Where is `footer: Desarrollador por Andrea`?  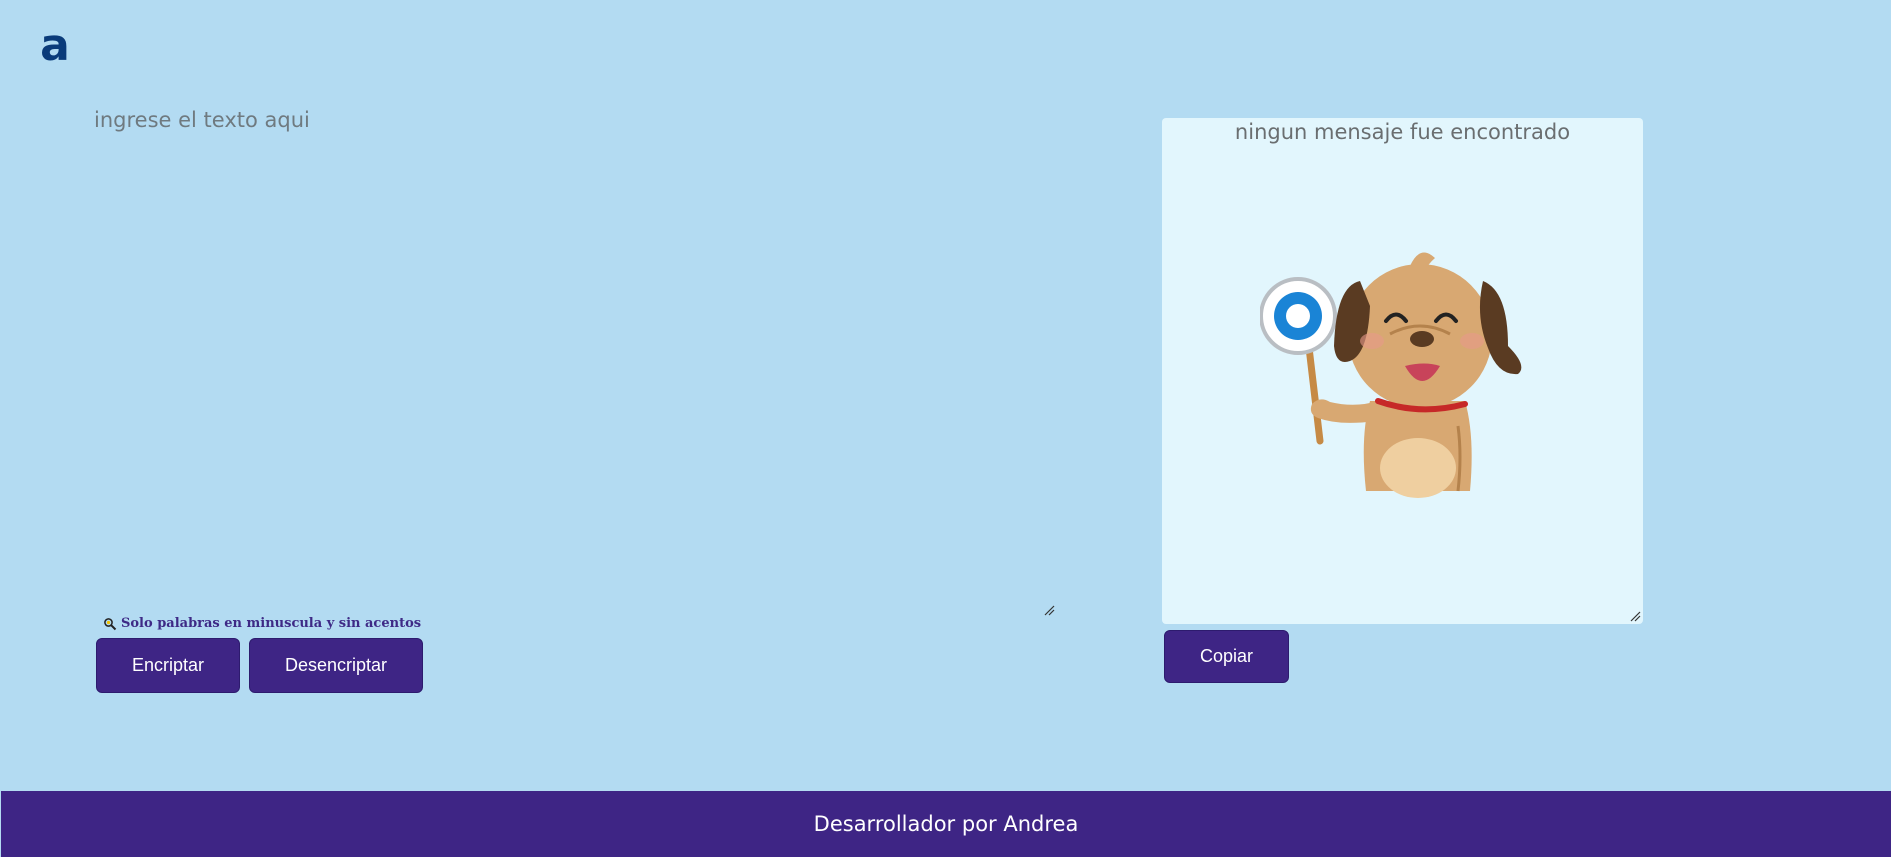
footer: Desarrollador por Andrea is located at coordinates (946, 824).